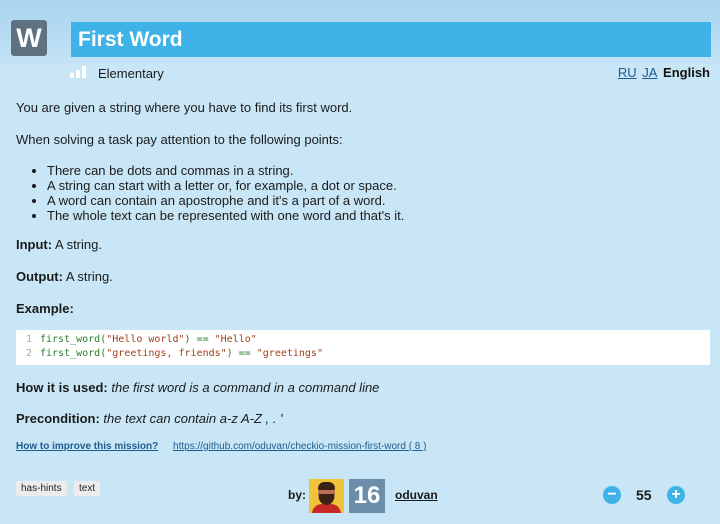  What do you see at coordinates (41, 488) in the screenshot?
I see `tag-has-hints: has-hints` at bounding box center [41, 488].